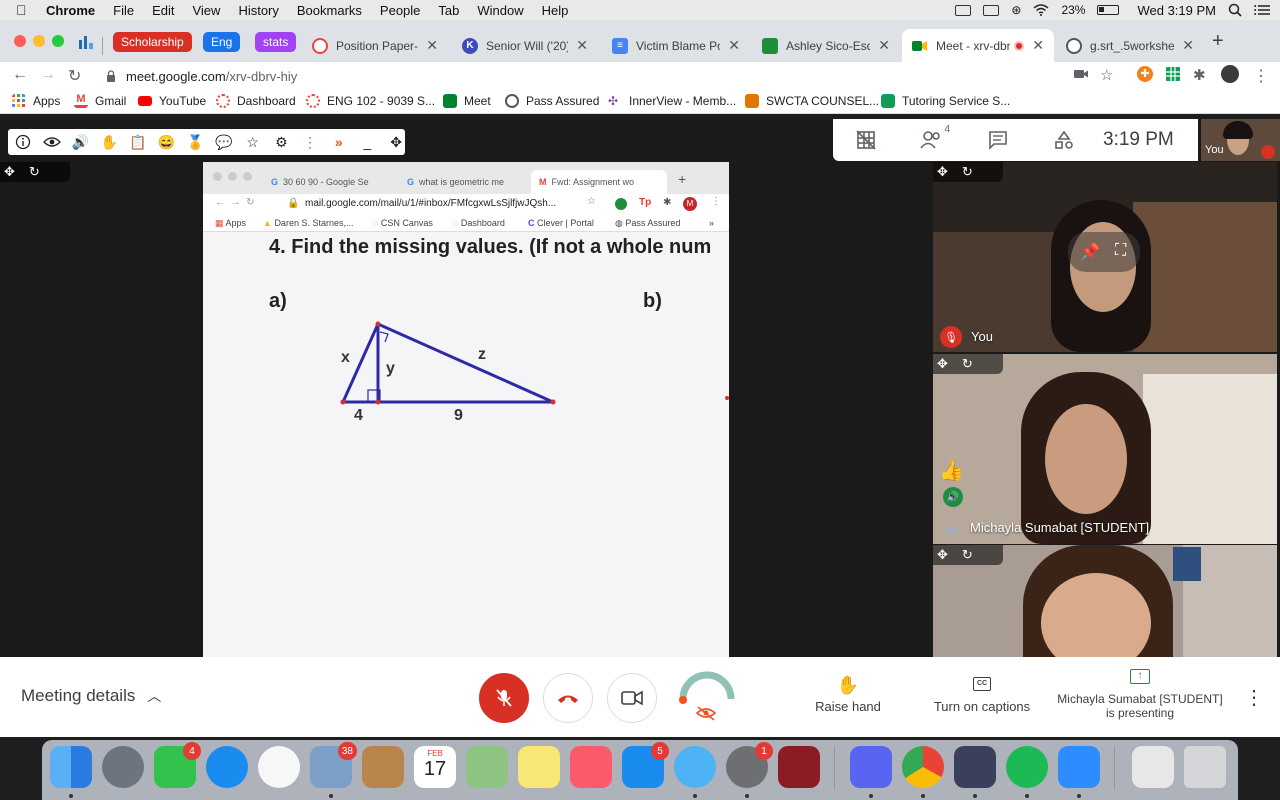 This screenshot has width=1280, height=800. What do you see at coordinates (195, 142) in the screenshot?
I see `award-icon: 🏅` at bounding box center [195, 142].